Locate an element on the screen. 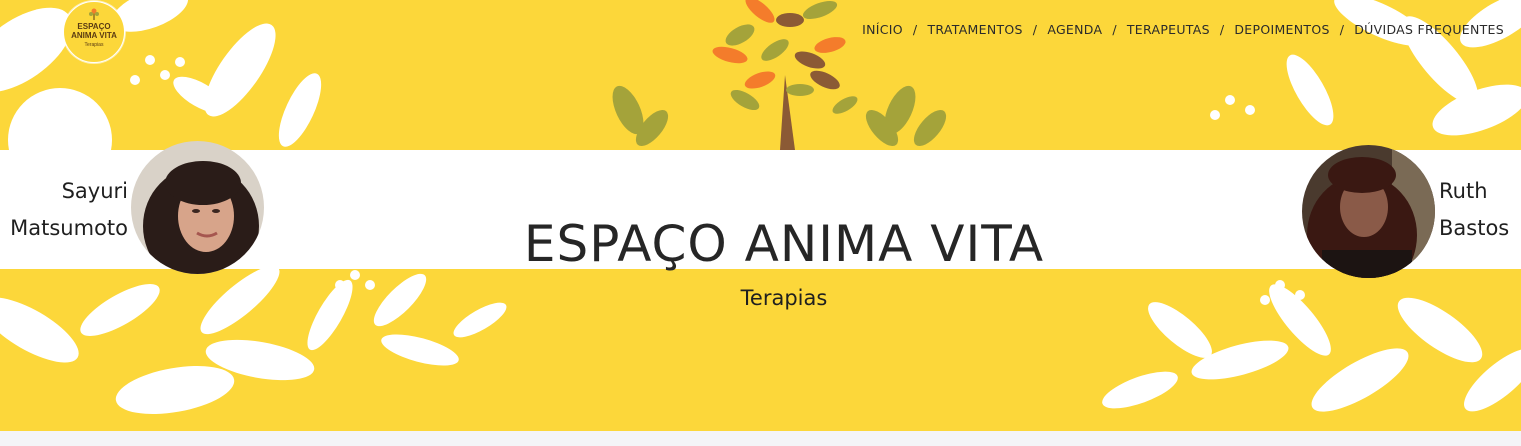 Image resolution: width=1521 pixels, height=446 pixels. logo-line-2: ANIMA VITA is located at coordinates (94, 35).